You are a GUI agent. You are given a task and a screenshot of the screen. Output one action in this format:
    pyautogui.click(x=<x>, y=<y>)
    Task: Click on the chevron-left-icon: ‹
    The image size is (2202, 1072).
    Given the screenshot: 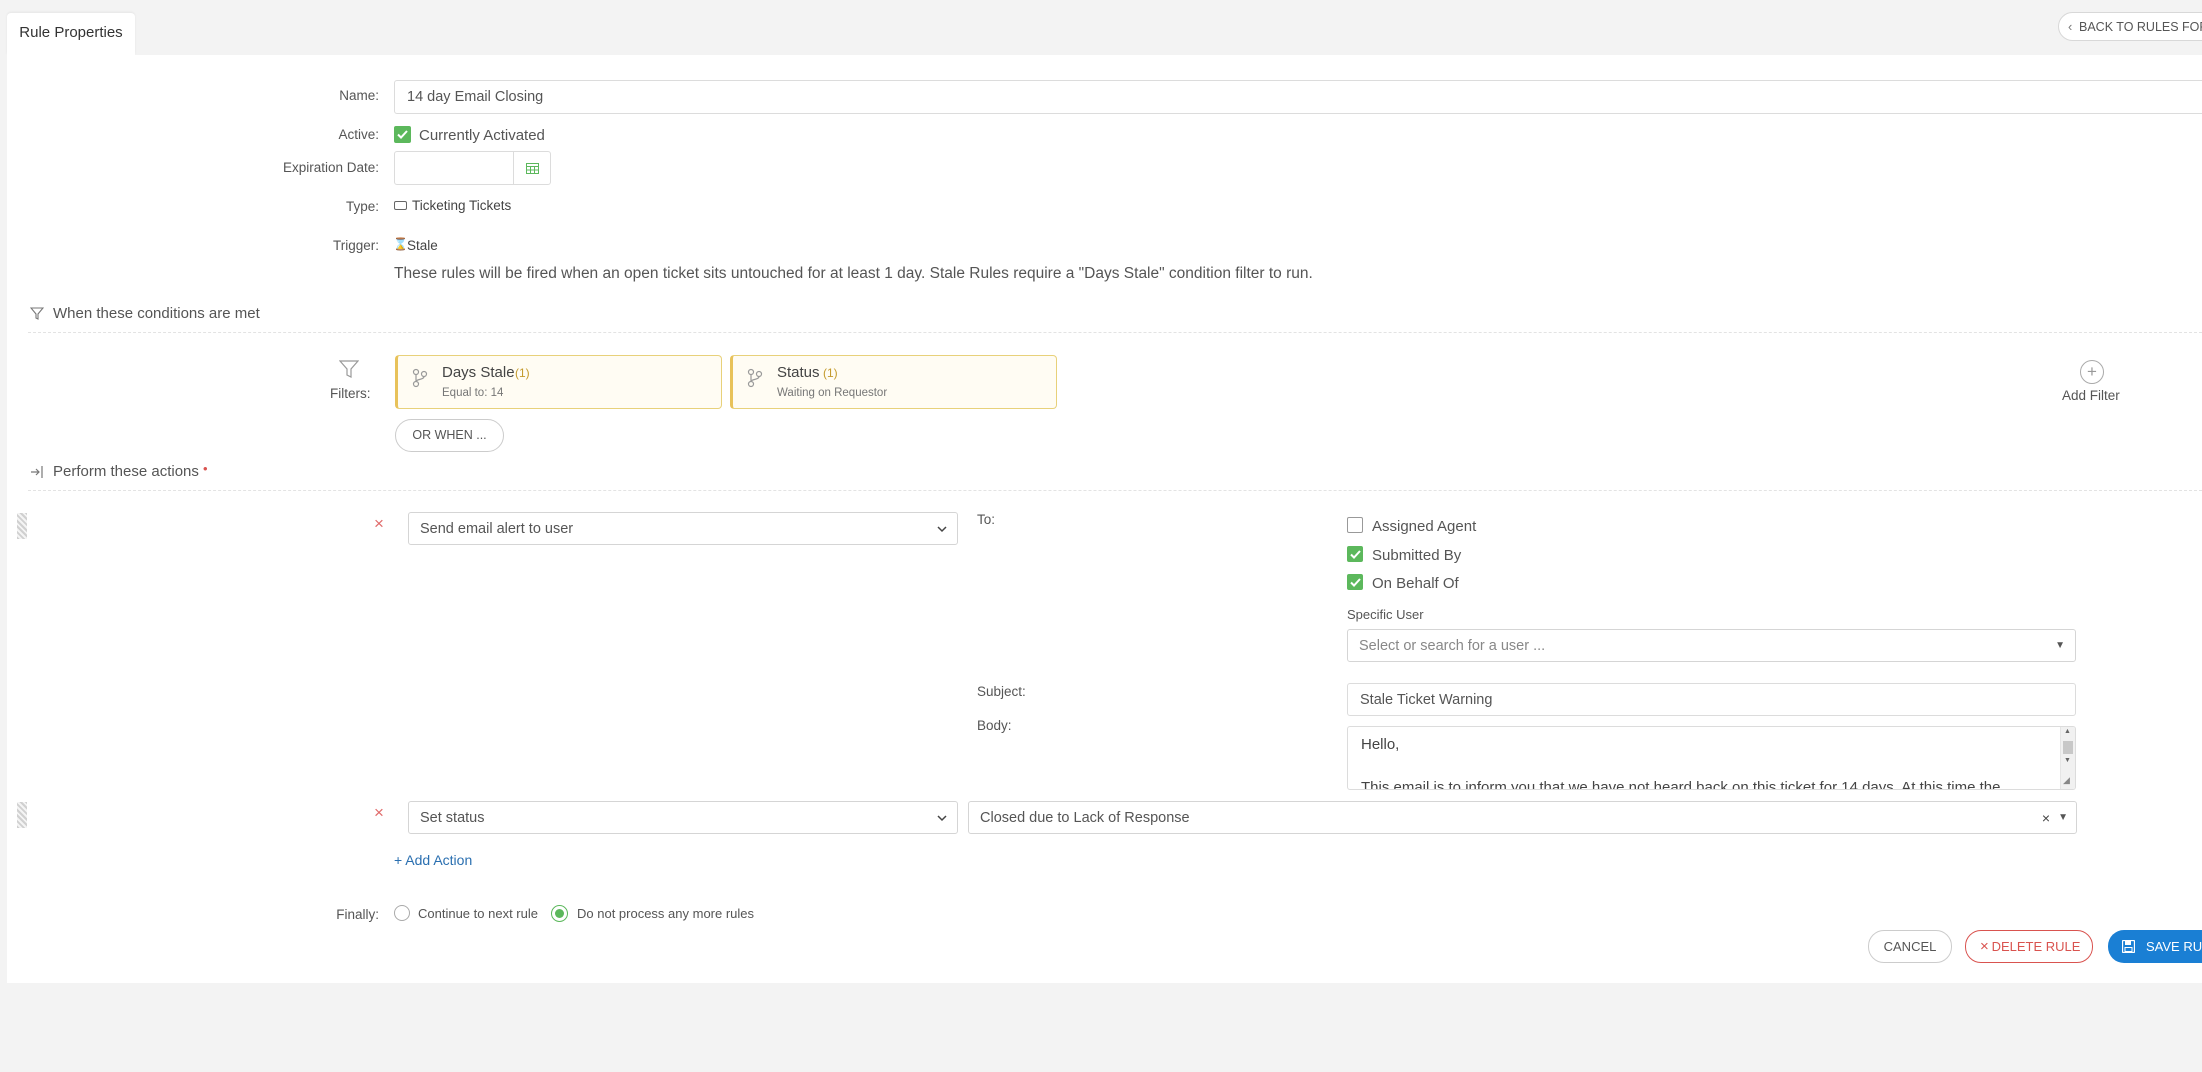 What is the action you would take?
    pyautogui.click(x=2070, y=26)
    